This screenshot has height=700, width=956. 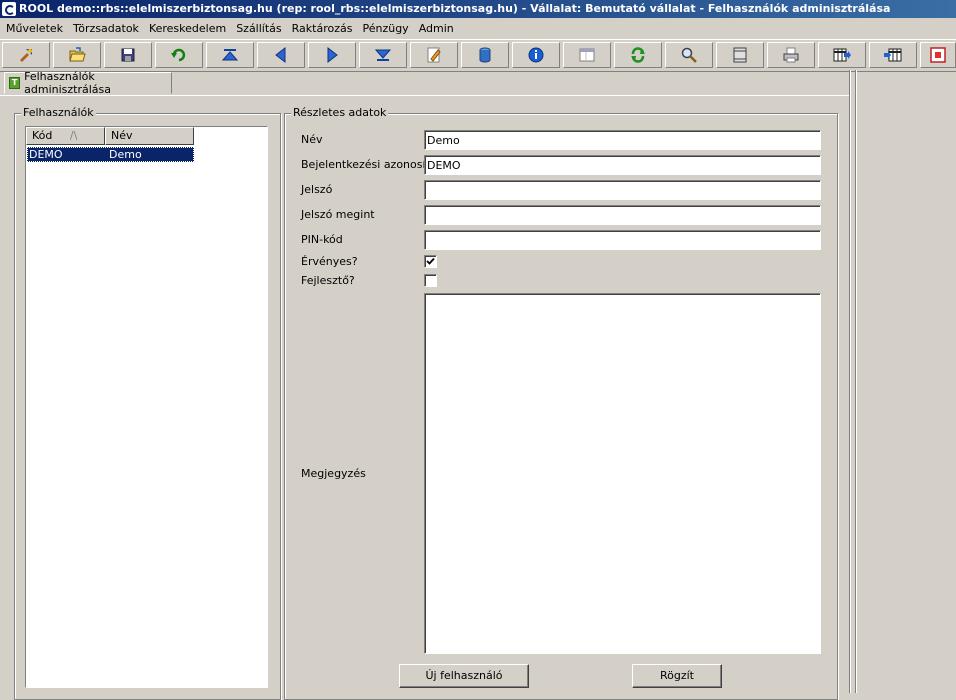 I want to click on database-button, so click(x=485, y=55).